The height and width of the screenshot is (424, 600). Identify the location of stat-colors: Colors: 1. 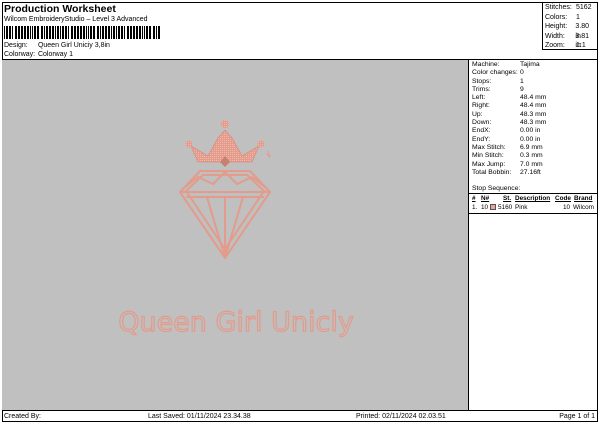
(562, 17).